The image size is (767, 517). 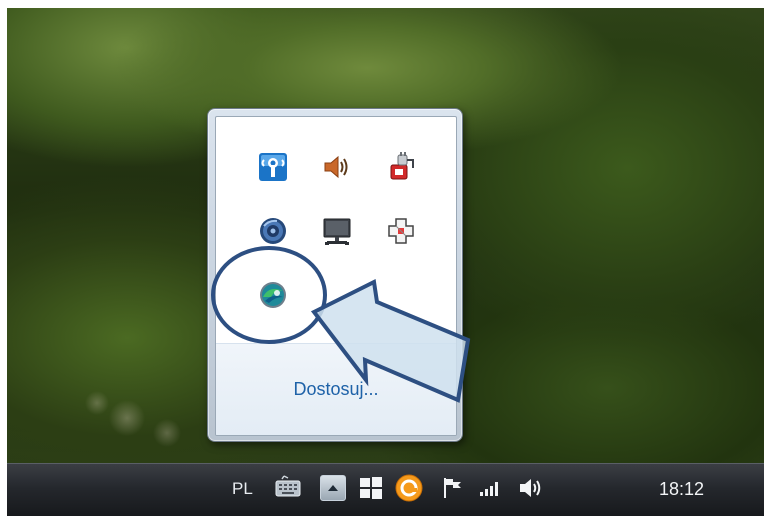 What do you see at coordinates (409, 488) in the screenshot?
I see `orange-circle-app-icon` at bounding box center [409, 488].